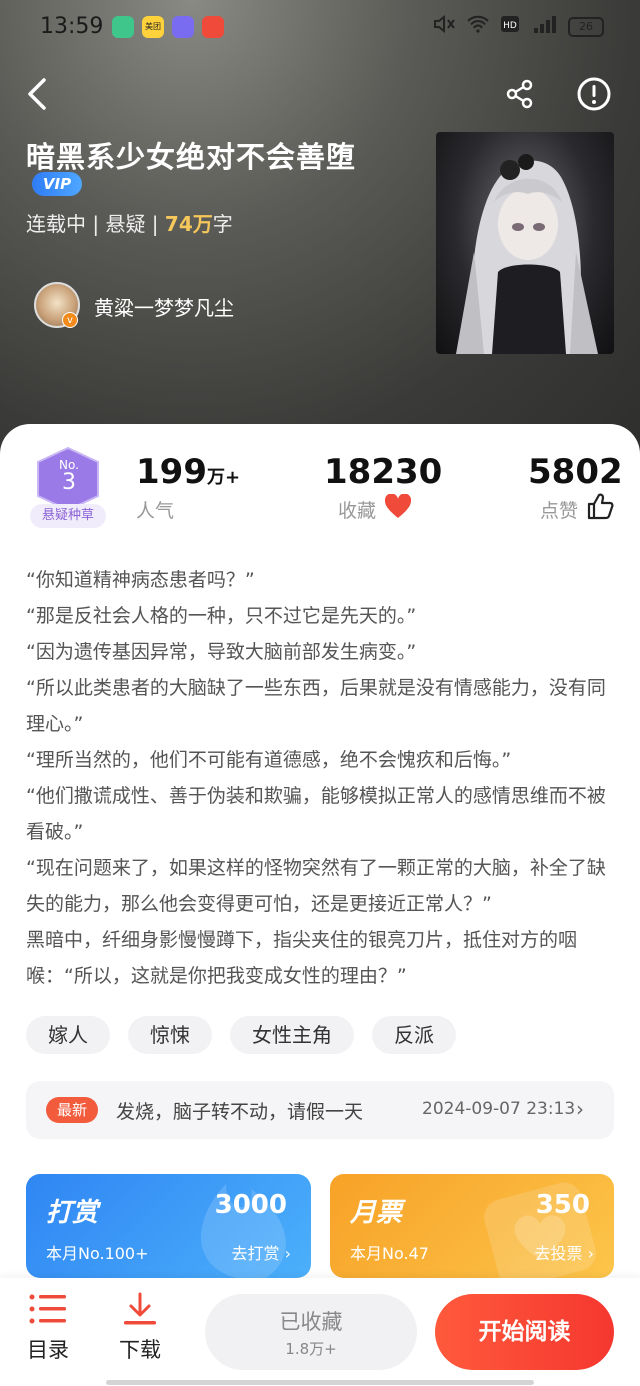  Describe the element at coordinates (57, 184) in the screenshot. I see `vip-badge: VIP` at that location.